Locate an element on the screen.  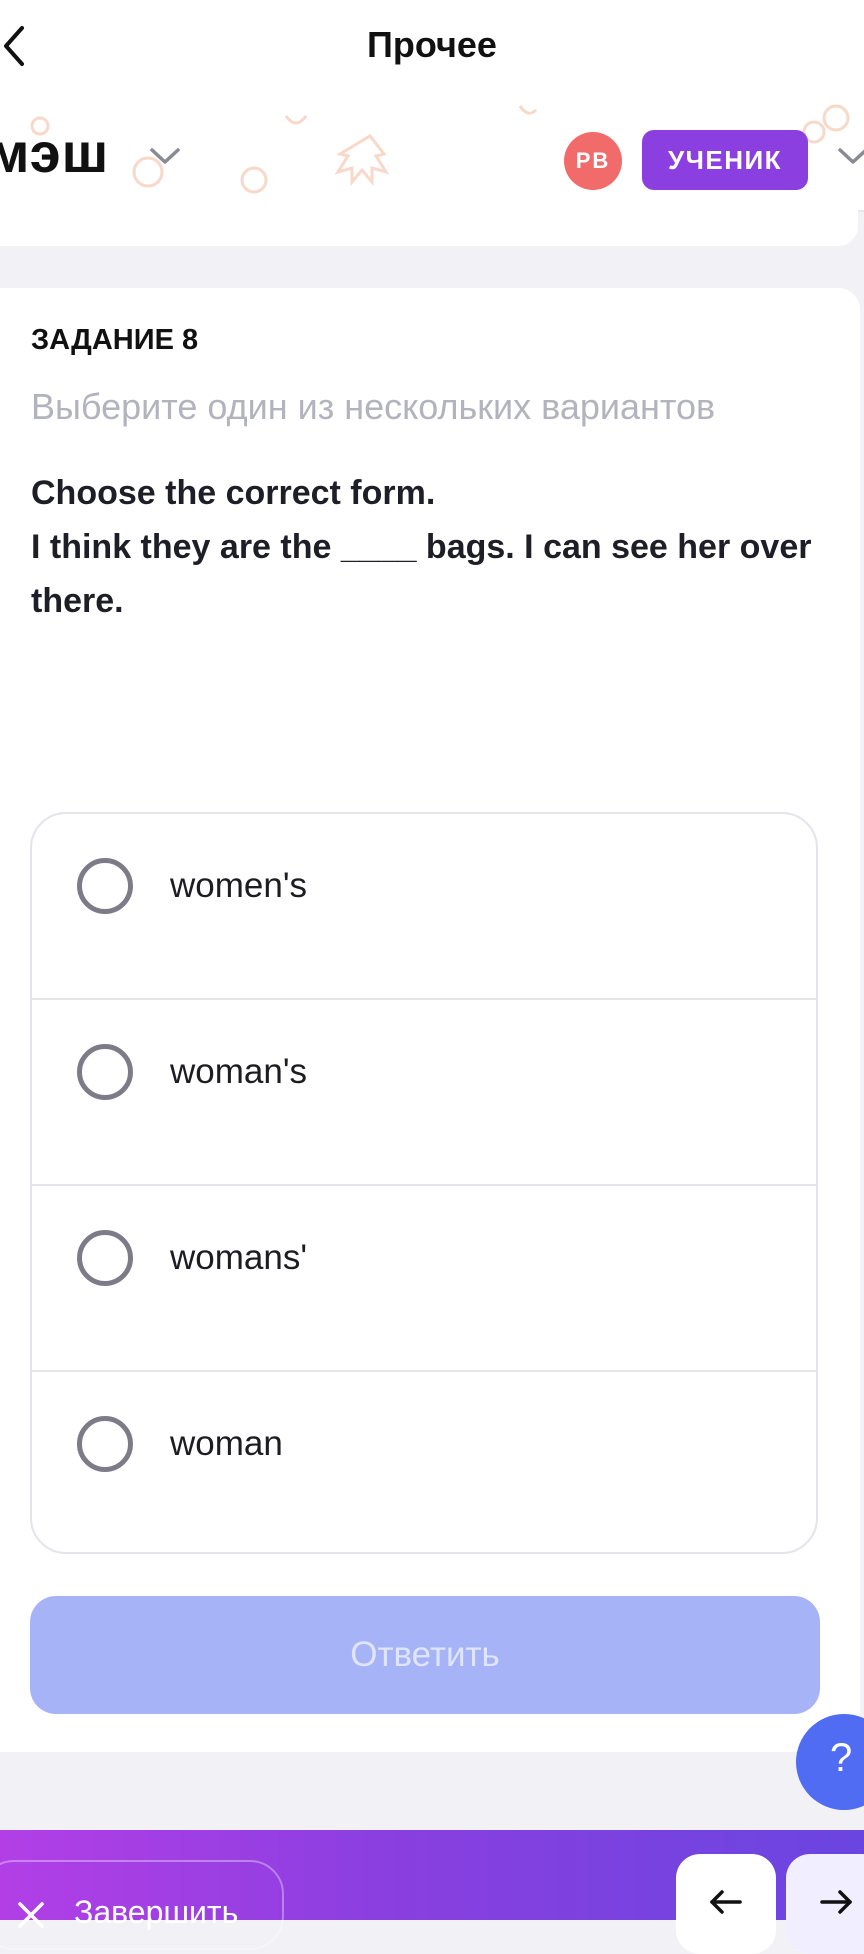
question-line: there. is located at coordinates (77, 601).